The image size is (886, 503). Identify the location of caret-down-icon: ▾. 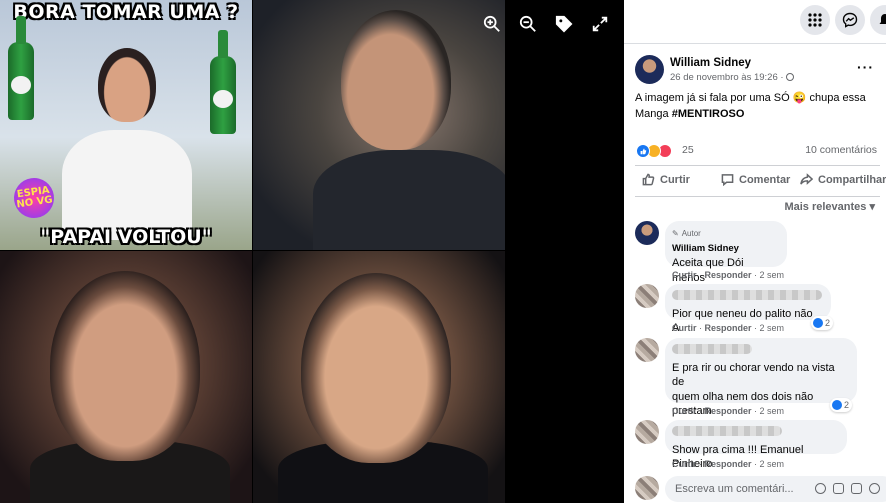
(872, 207).